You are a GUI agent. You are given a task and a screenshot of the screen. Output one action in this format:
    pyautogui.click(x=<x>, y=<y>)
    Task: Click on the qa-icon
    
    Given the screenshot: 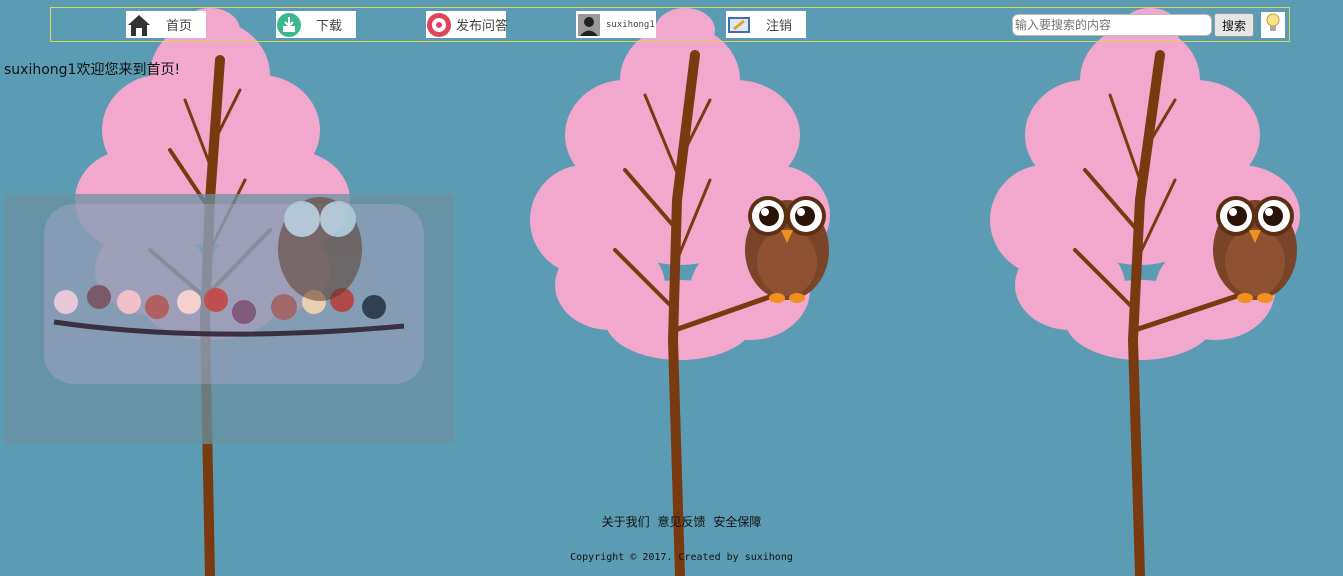 What is the action you would take?
    pyautogui.click(x=439, y=25)
    